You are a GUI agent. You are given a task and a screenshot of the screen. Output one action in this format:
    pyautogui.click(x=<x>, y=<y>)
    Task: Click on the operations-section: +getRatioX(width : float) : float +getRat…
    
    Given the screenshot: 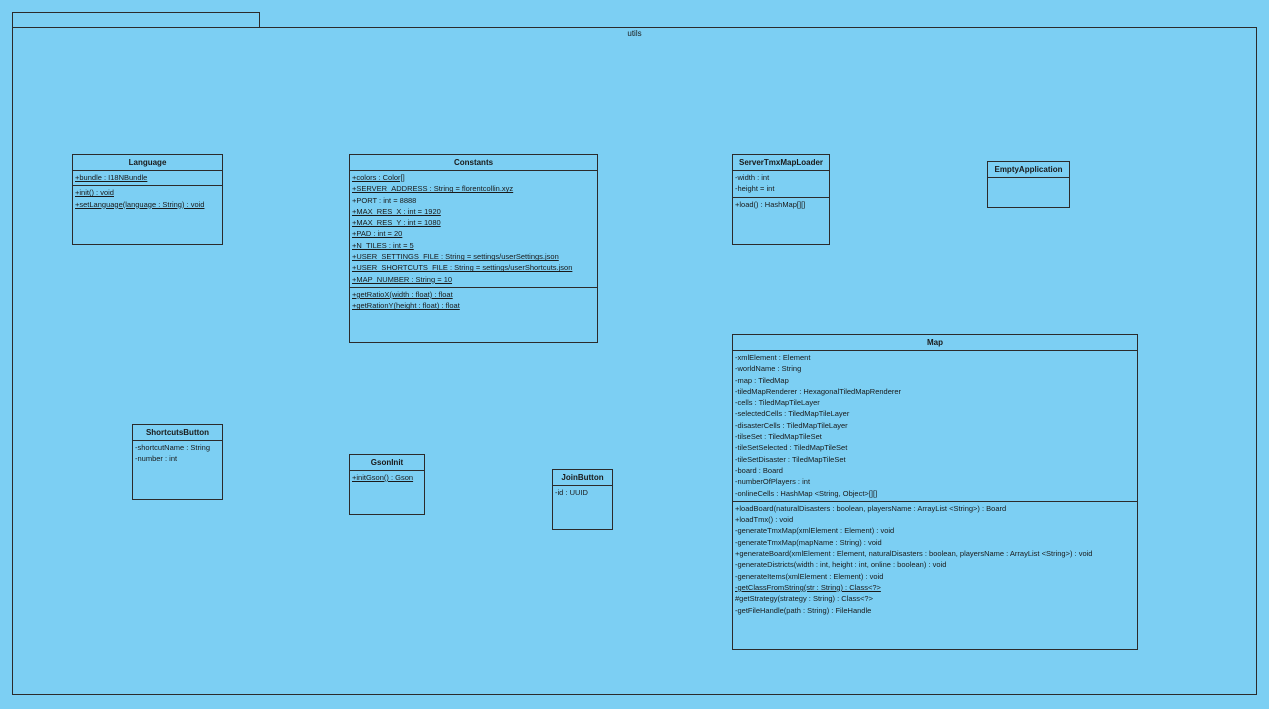 What is the action you would take?
    pyautogui.click(x=473, y=301)
    